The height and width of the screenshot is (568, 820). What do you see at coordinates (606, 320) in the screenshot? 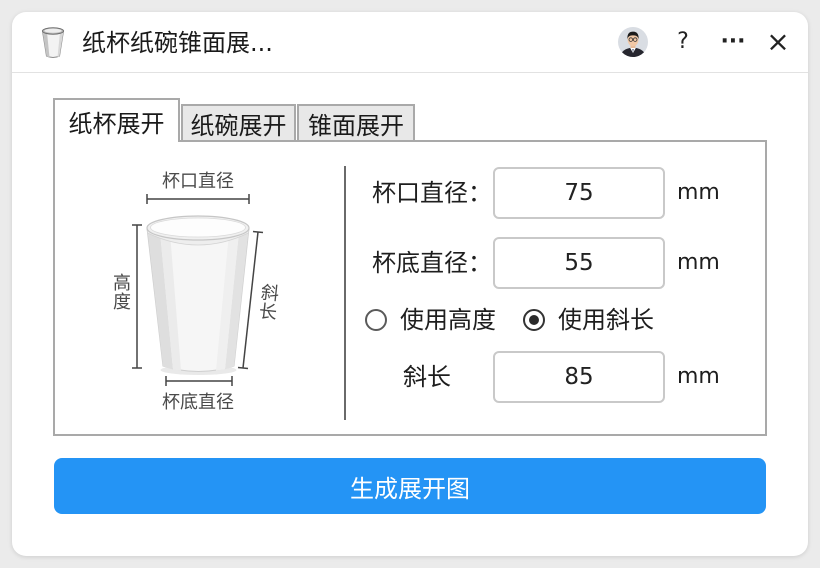
I see `use-slant-label: 使用斜长` at bounding box center [606, 320].